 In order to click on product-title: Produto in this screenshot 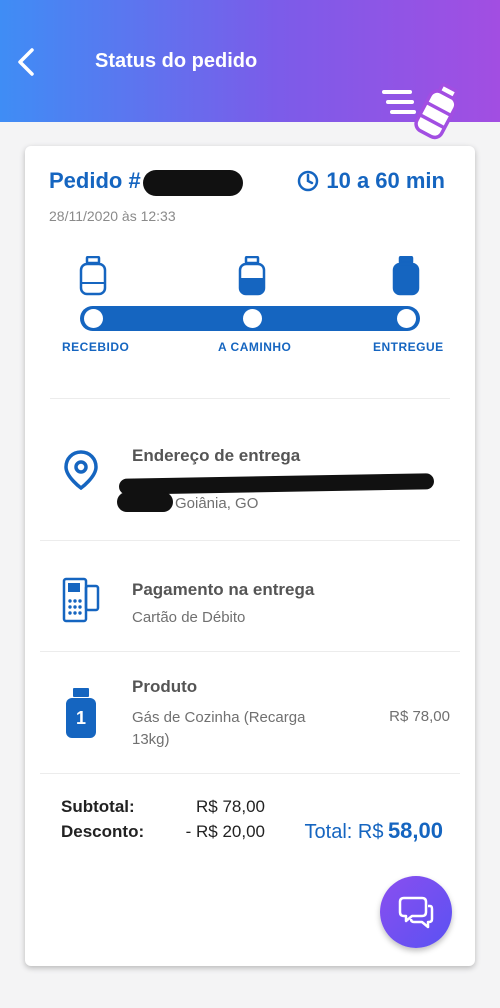, I will do `click(165, 686)`.